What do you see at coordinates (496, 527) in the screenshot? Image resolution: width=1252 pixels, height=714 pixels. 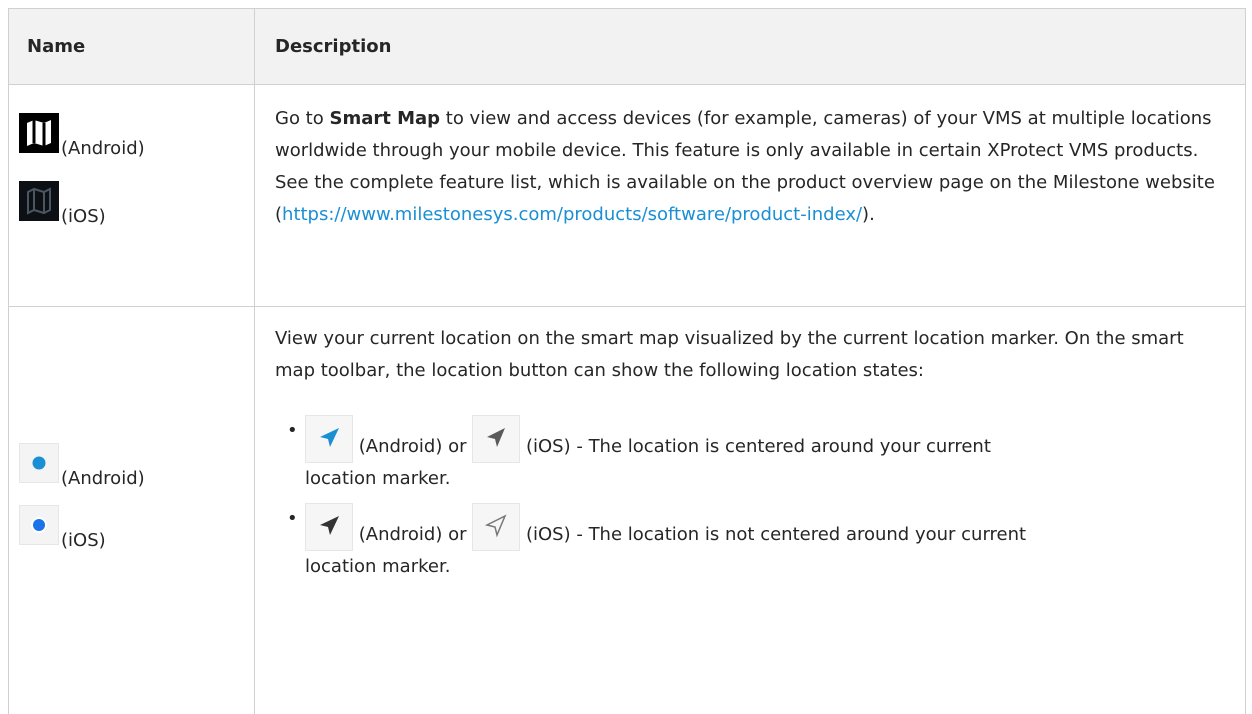 I see `location-arrow-not-centered-ios-icon` at bounding box center [496, 527].